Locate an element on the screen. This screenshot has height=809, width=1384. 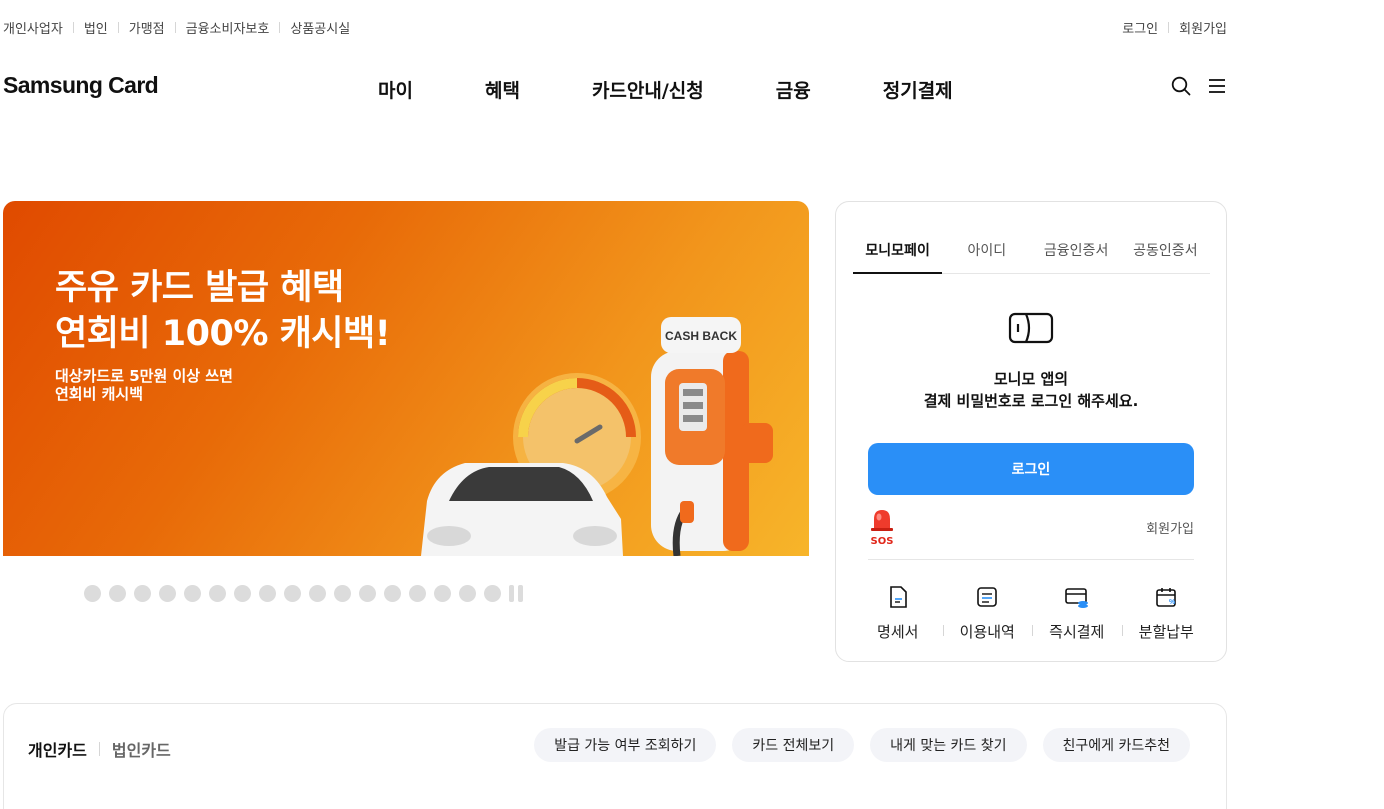
nav-item-benefits: 혜택 is located at coordinates (502, 89).